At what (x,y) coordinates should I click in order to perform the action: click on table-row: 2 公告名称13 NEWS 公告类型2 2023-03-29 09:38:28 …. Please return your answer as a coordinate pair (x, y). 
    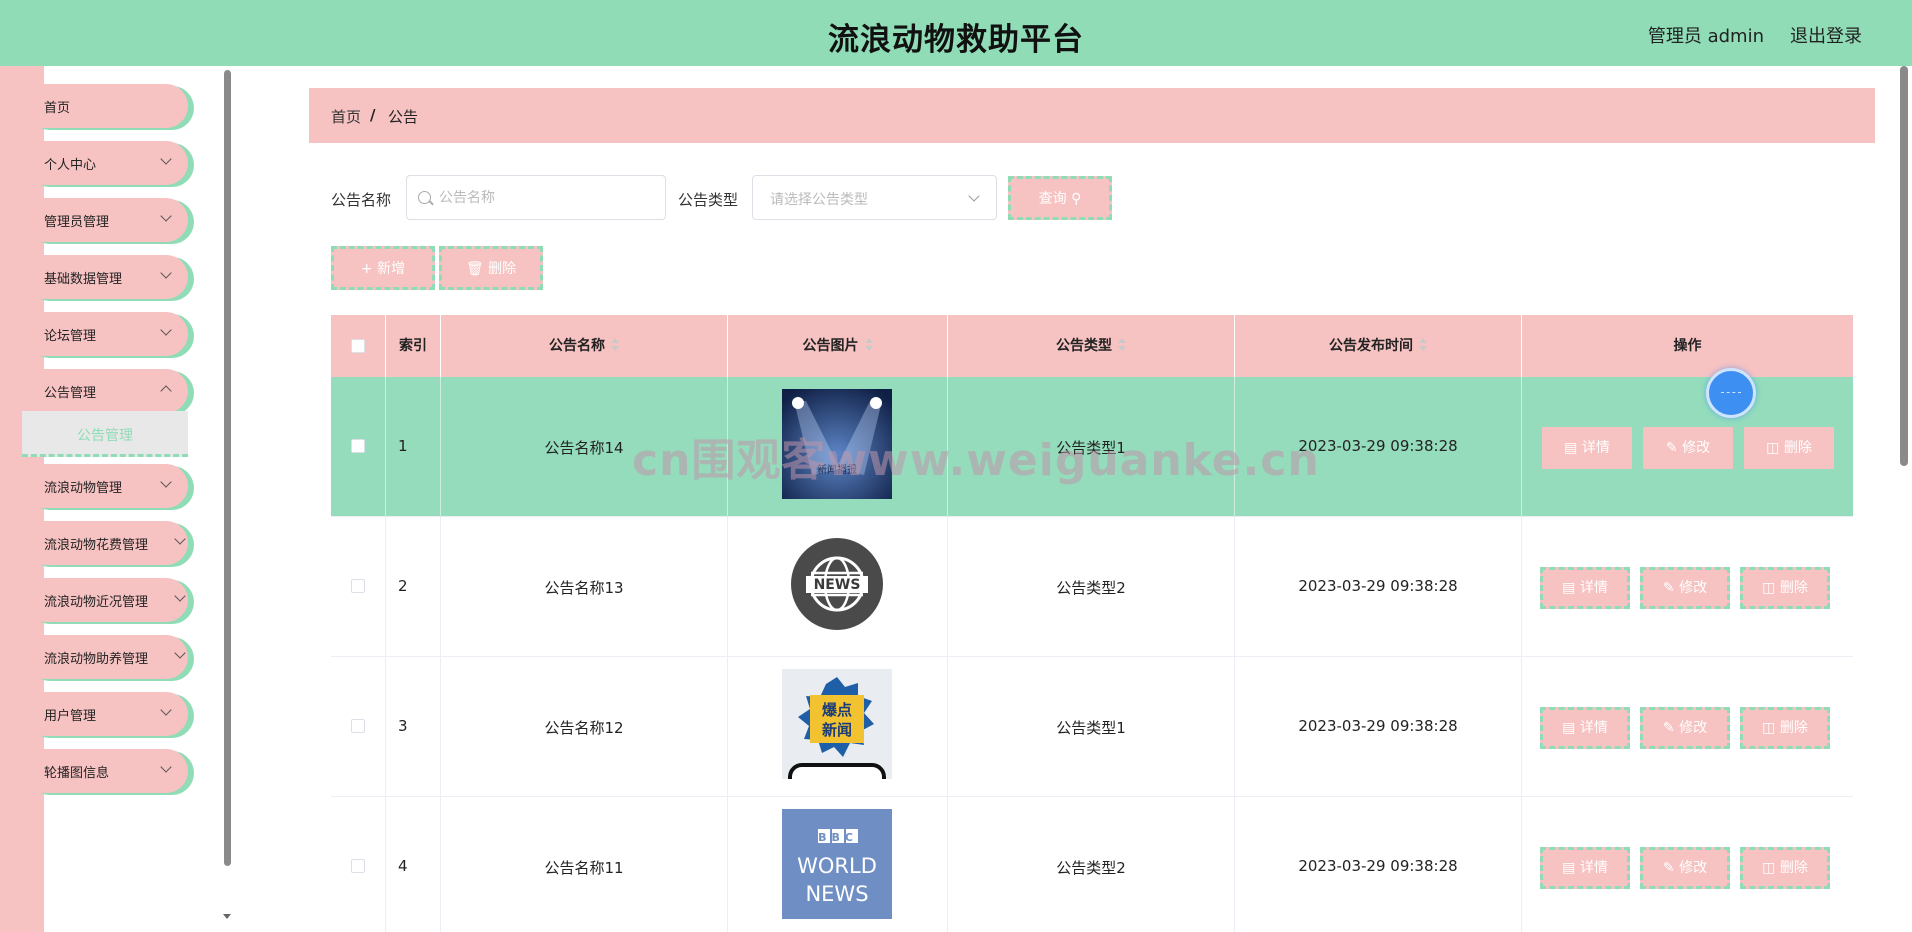
    Looking at the image, I should click on (1092, 587).